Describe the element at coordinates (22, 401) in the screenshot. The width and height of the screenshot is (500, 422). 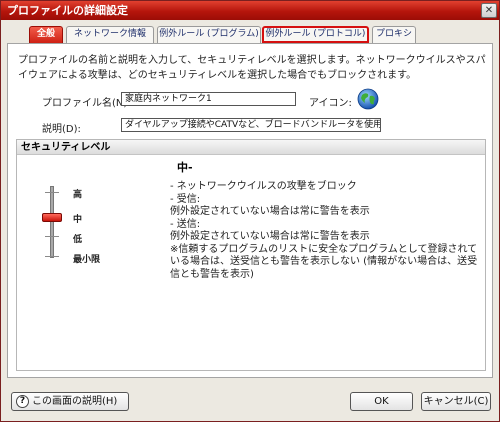
I see `question-icon: ?` at that location.